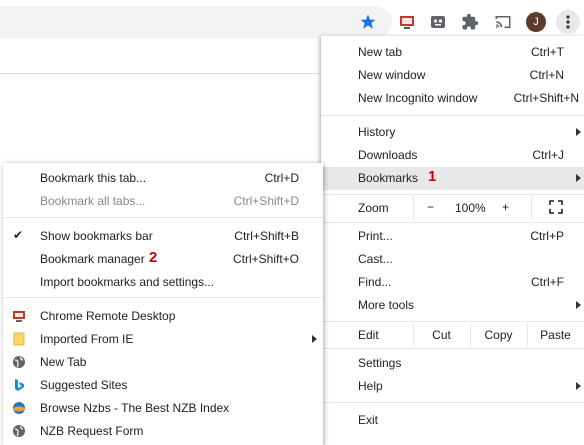  I want to click on menu-item-label: Bookmarks, so click(388, 178).